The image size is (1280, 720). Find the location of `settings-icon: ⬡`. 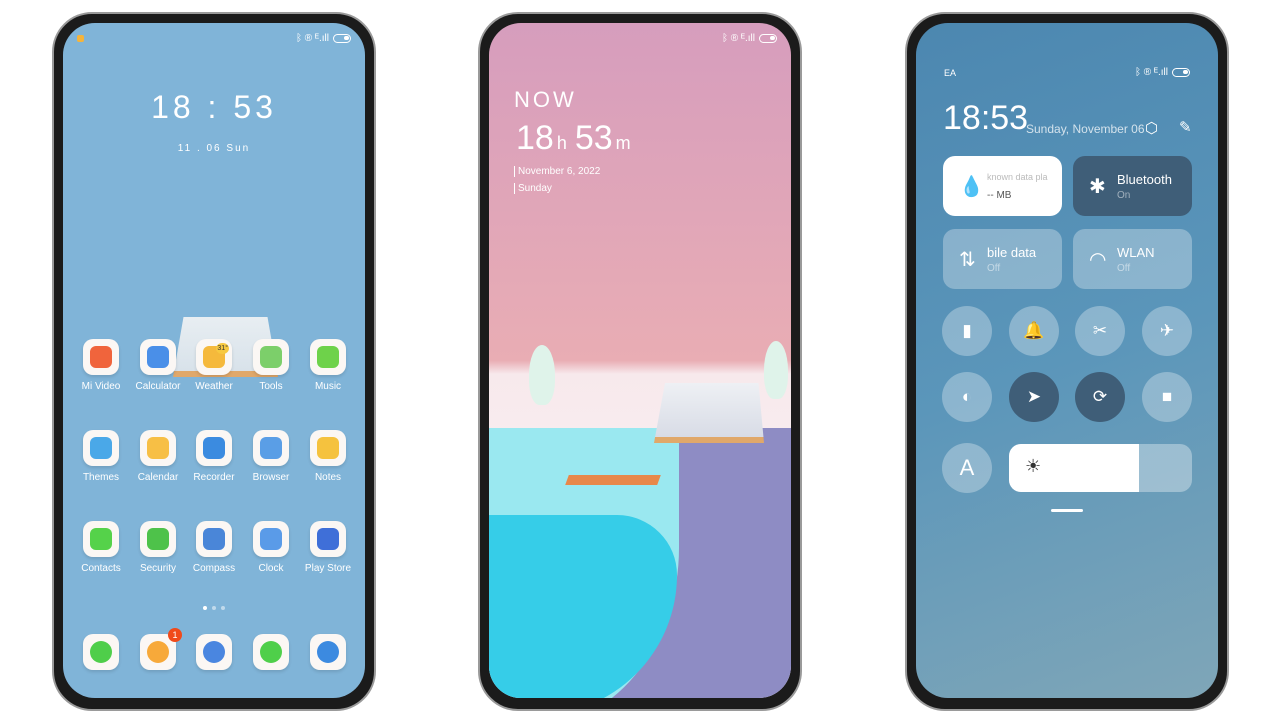

settings-icon: ⬡ is located at coordinates (1151, 128).